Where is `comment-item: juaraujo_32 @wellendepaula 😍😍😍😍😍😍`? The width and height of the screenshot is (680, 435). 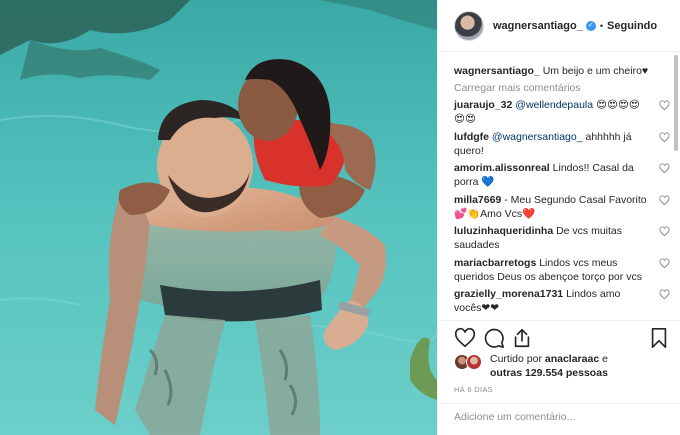
comment-item: juaraujo_32 @wellendepaula 😍😍😍😍😍😍 is located at coordinates (562, 112).